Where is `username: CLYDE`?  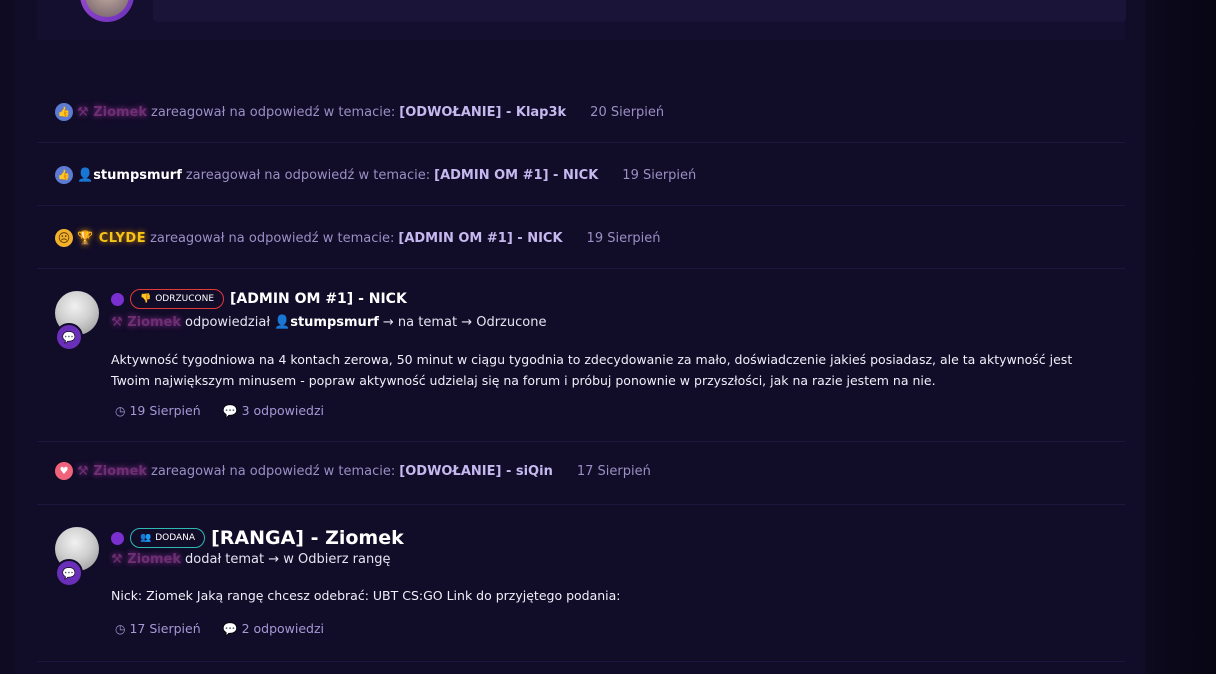
username: CLYDE is located at coordinates (122, 238).